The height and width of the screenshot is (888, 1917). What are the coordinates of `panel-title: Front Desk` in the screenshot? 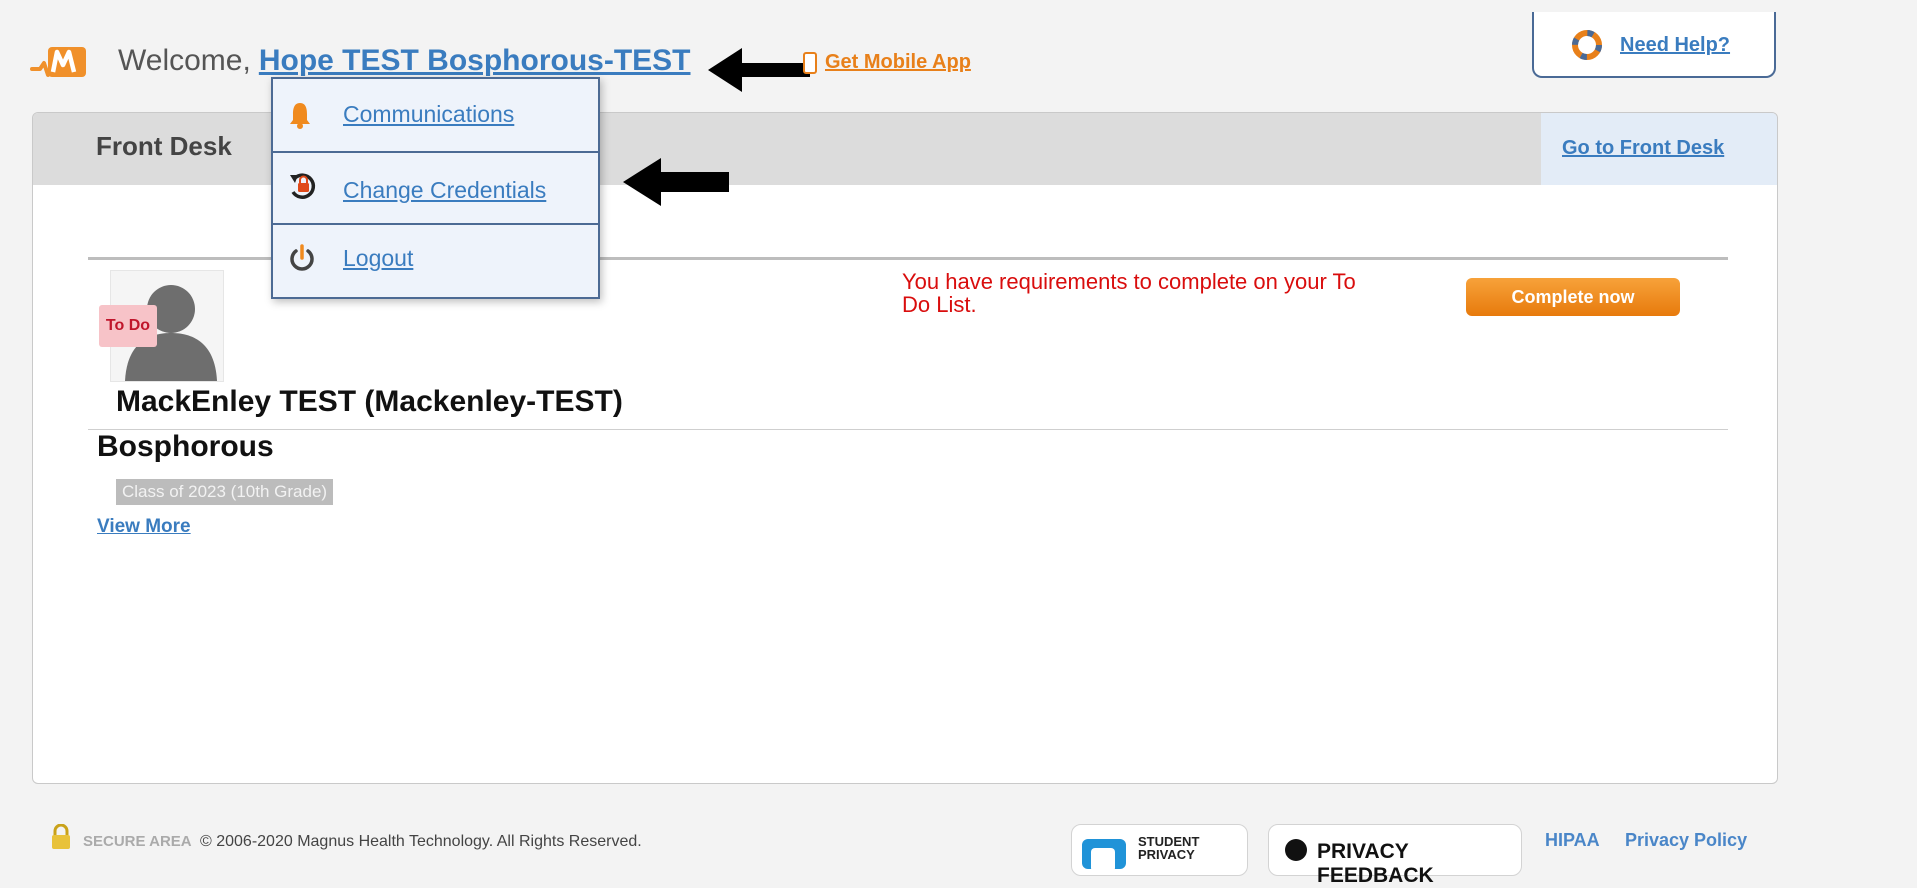 It's located at (164, 146).